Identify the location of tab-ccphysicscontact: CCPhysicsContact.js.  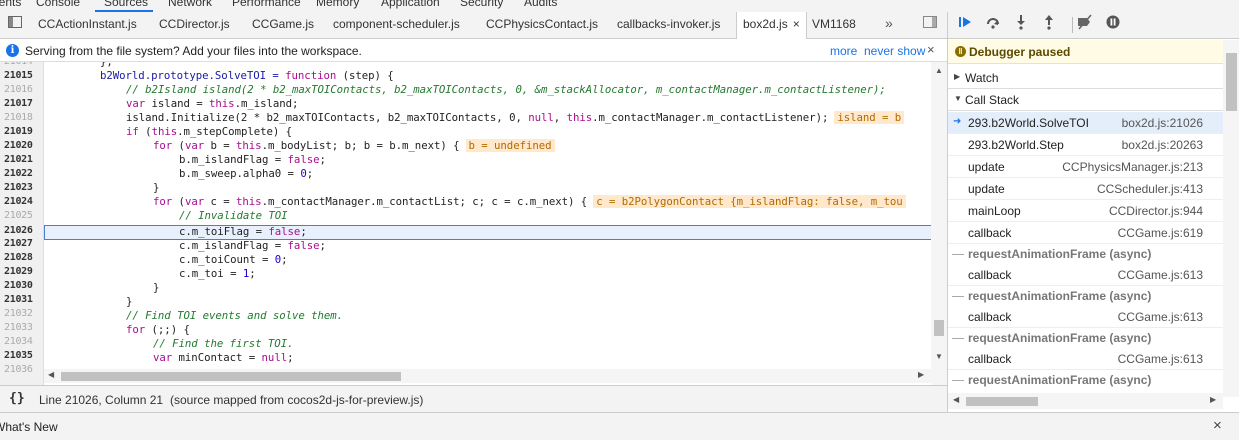
(542, 24).